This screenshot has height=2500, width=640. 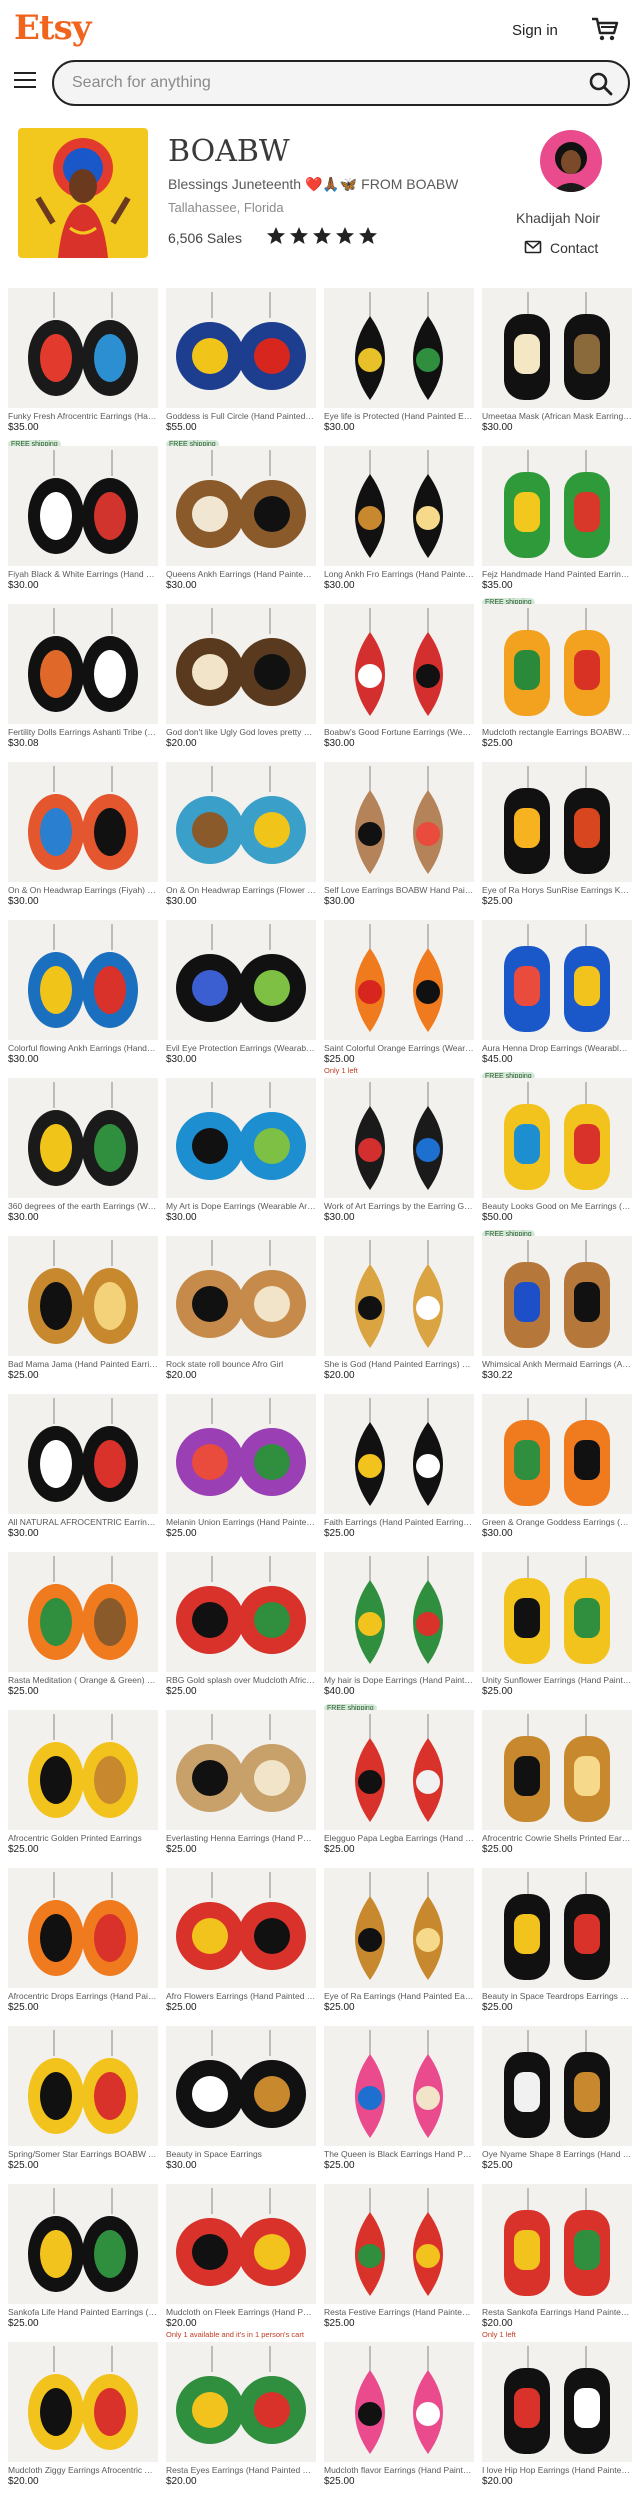 What do you see at coordinates (241, 2098) in the screenshot?
I see `listing-card: Beauty in Space Earrings $30.00` at bounding box center [241, 2098].